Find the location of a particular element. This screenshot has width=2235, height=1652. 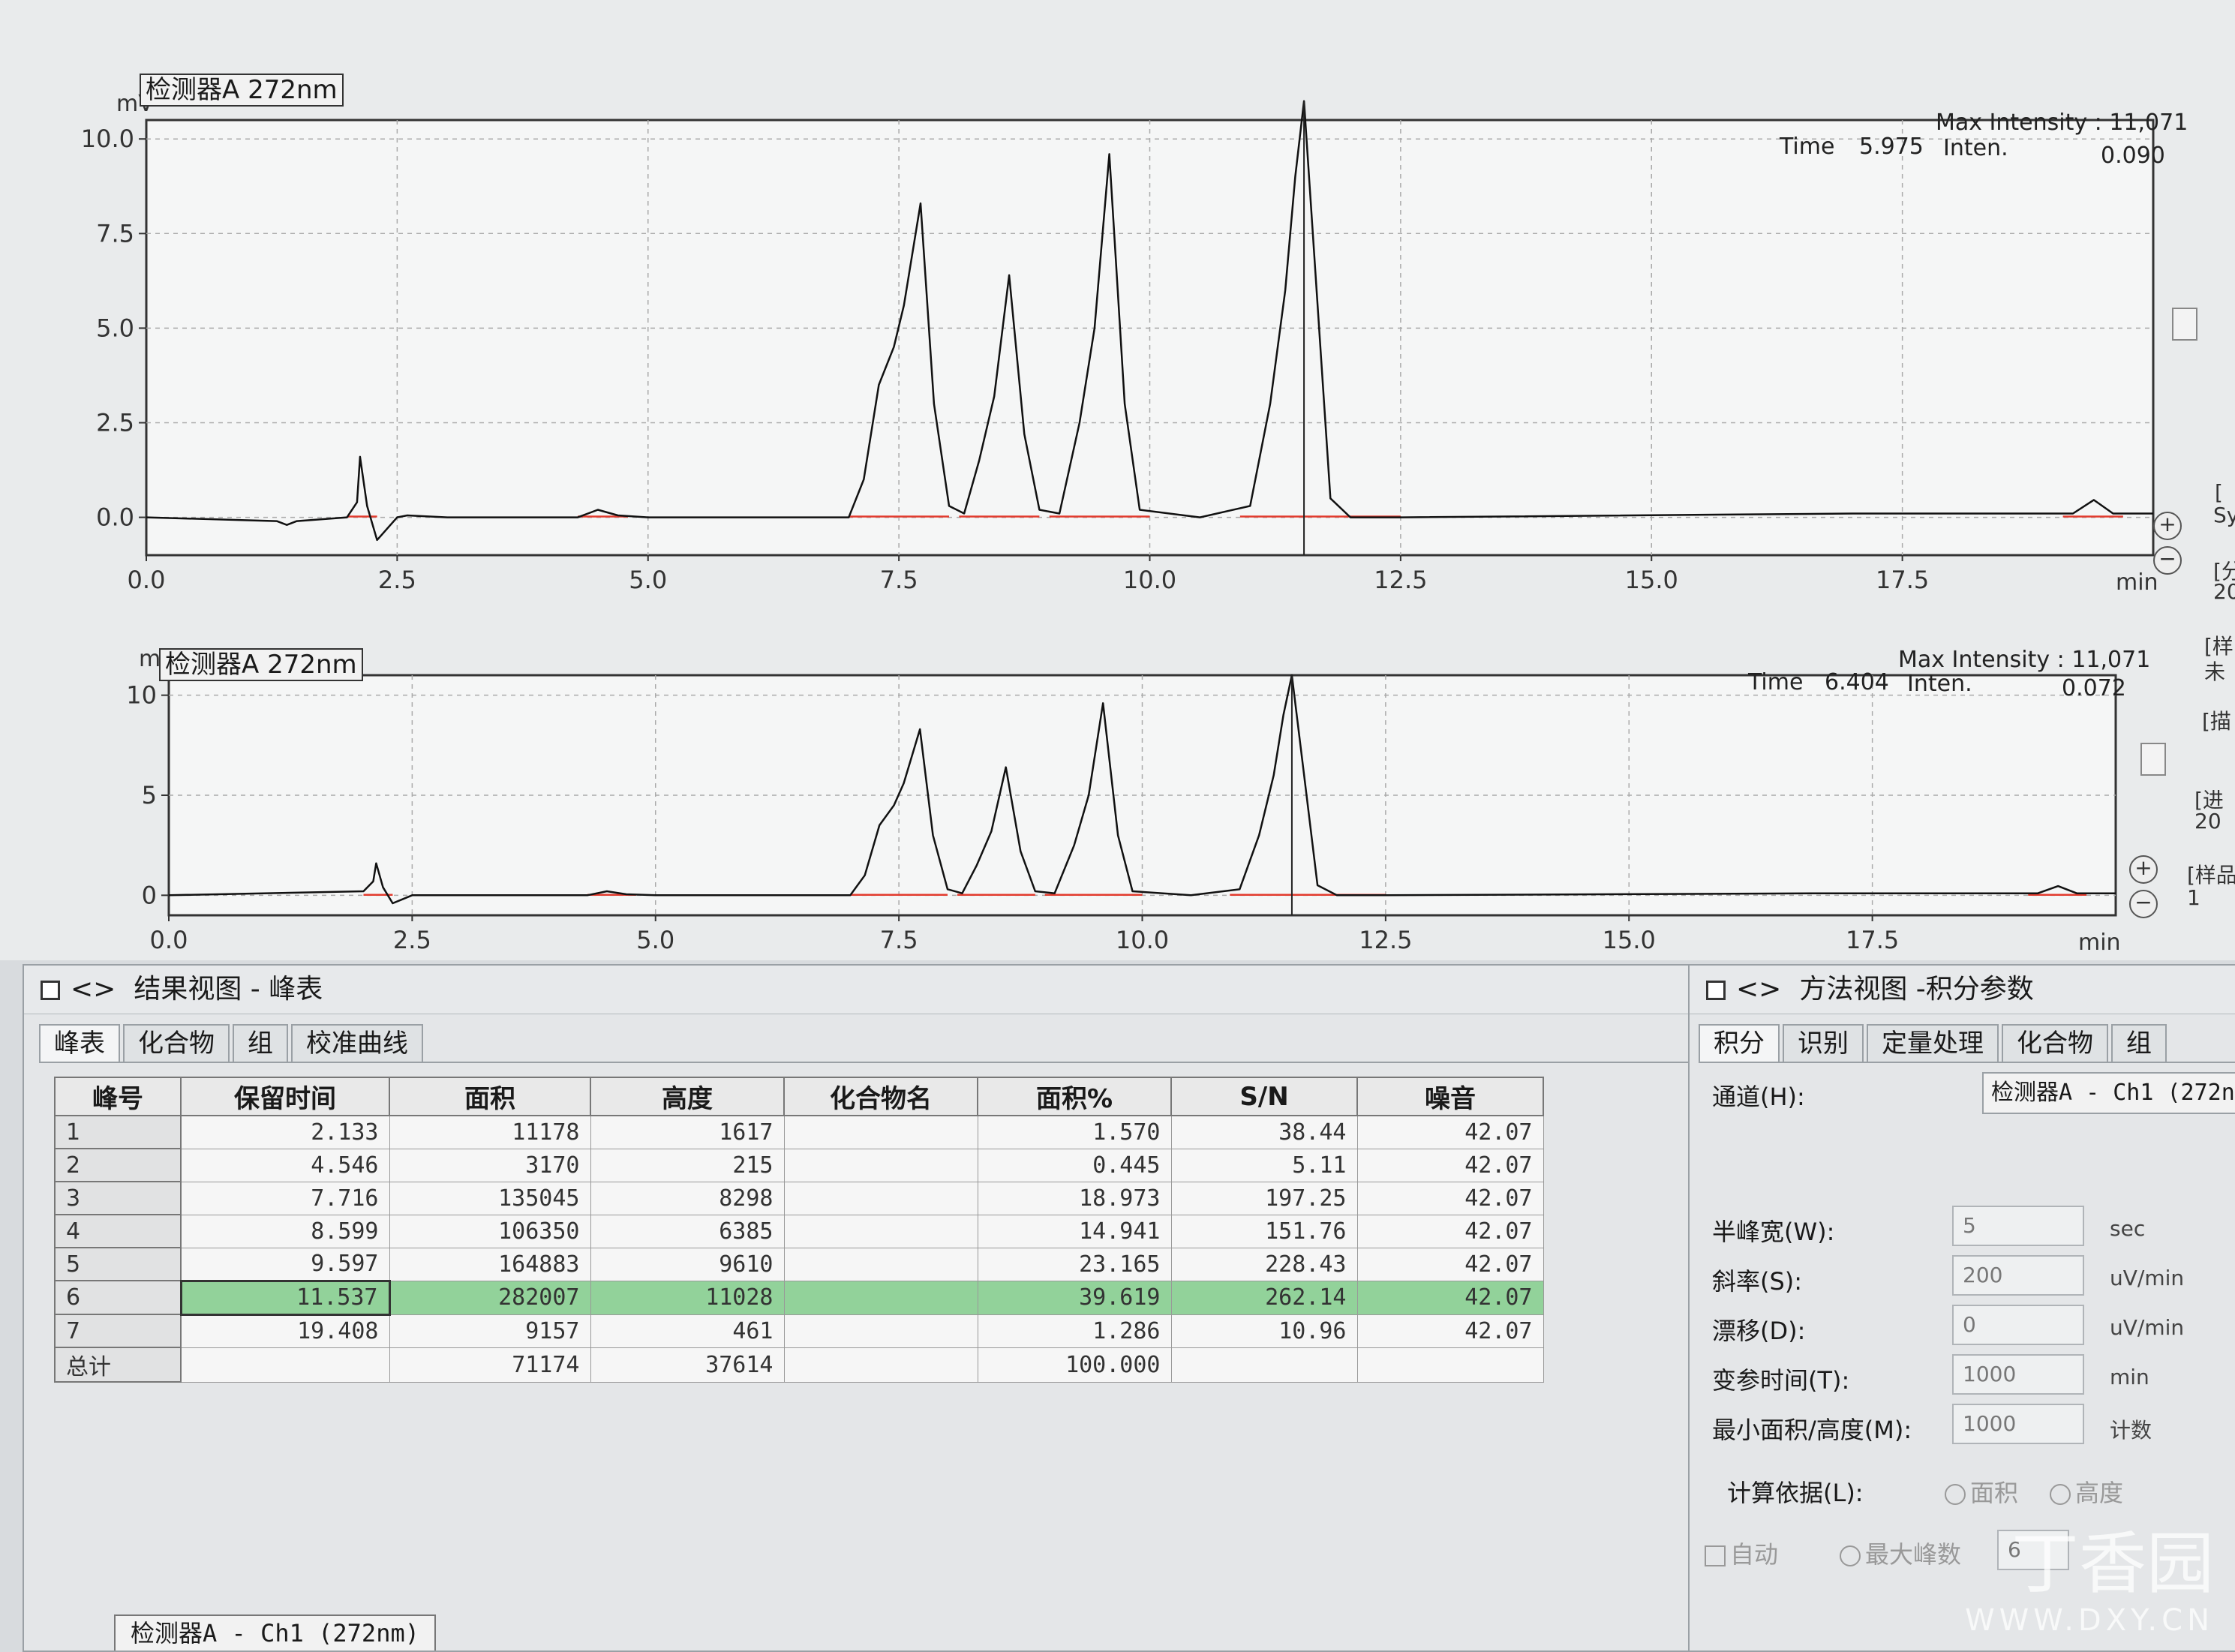

table-cell: 6385 is located at coordinates (687, 1231).